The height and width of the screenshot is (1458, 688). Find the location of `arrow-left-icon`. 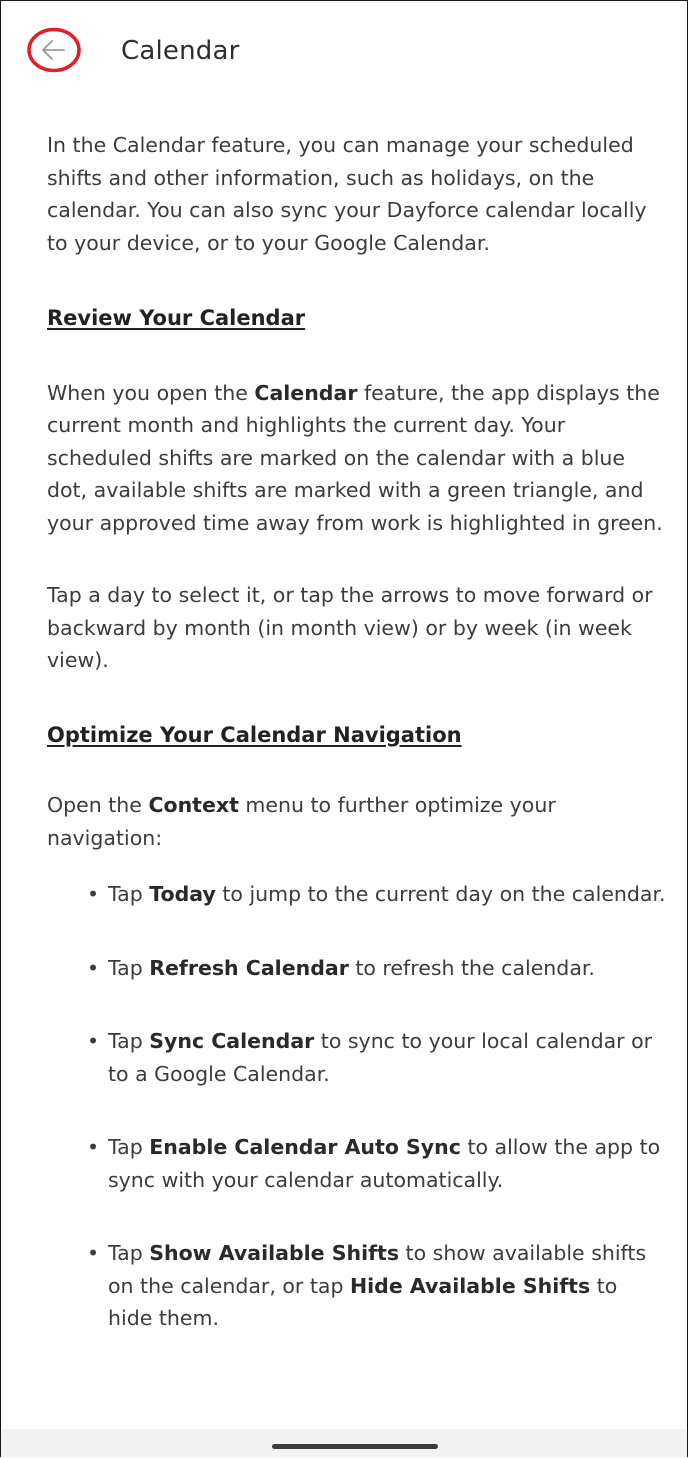

arrow-left-icon is located at coordinates (54, 50).